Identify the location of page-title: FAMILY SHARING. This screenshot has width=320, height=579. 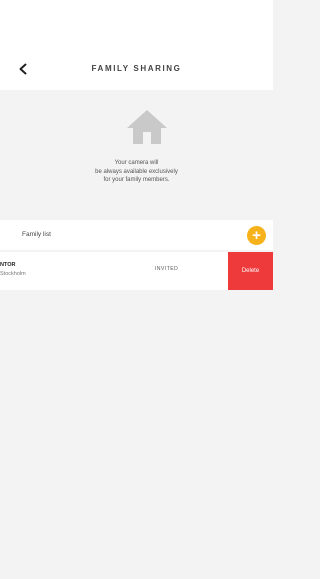
(136, 68).